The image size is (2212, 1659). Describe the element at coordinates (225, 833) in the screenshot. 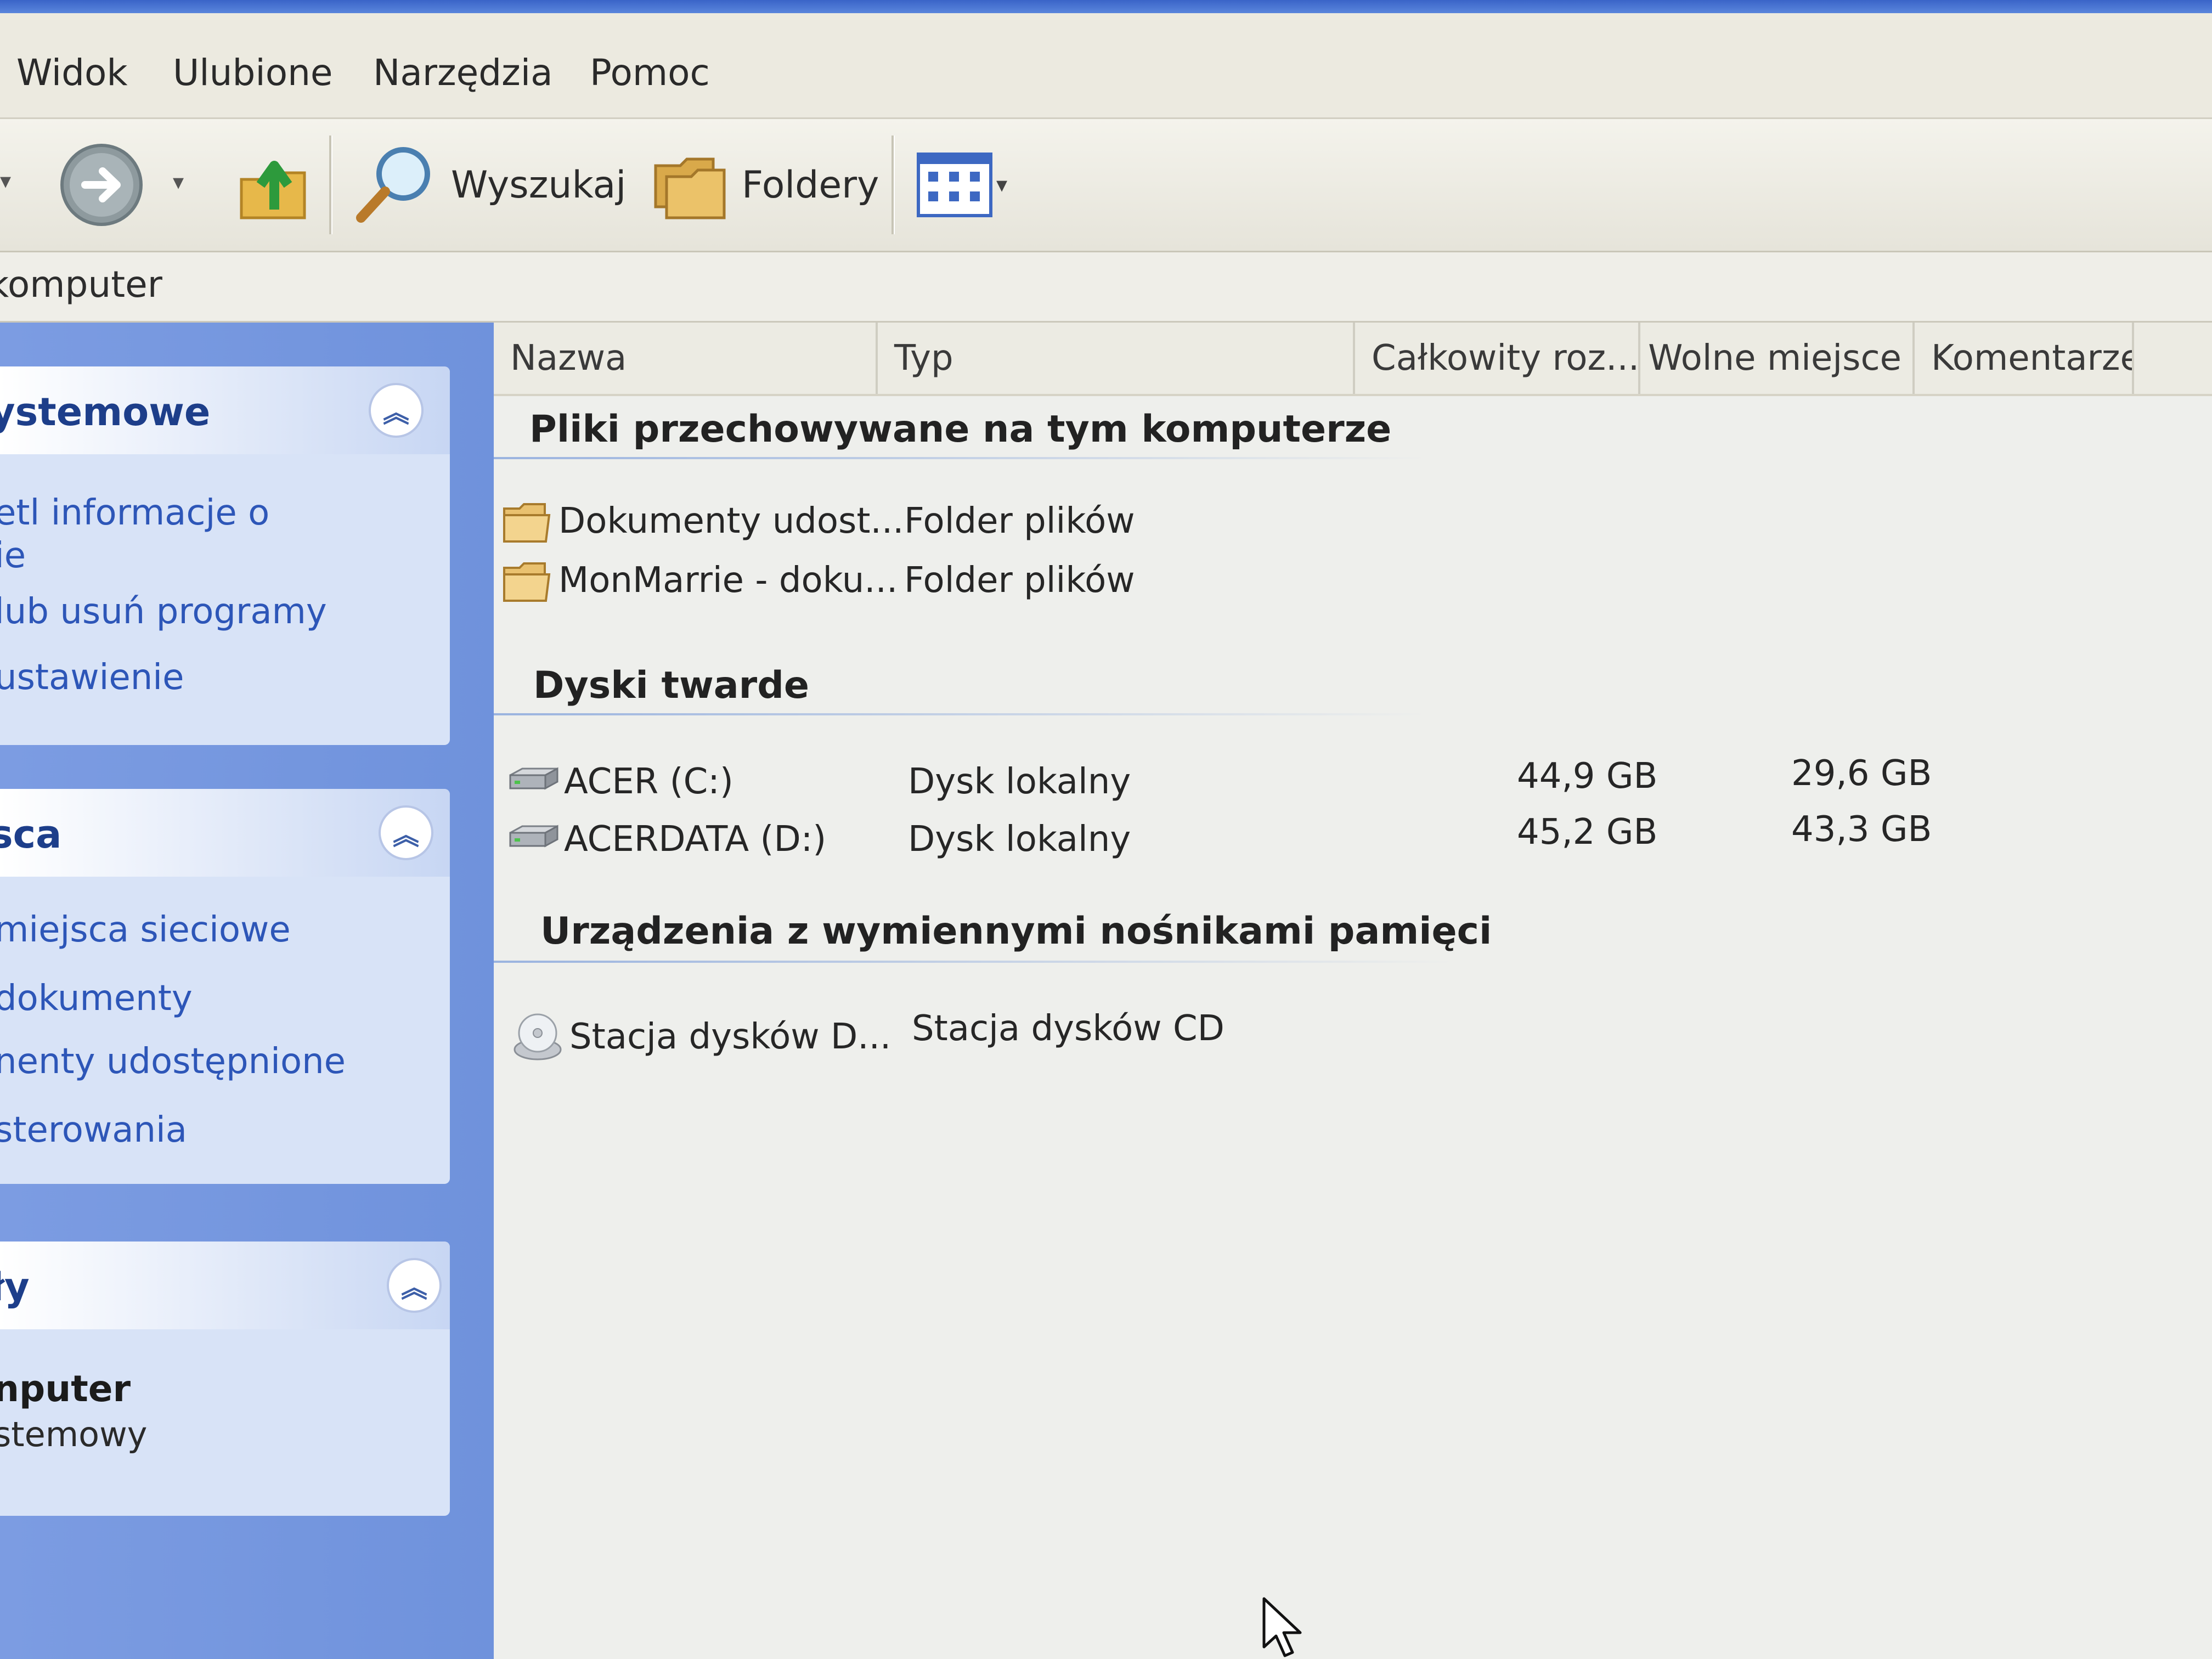

I see `other-places-header: sca ︽` at that location.